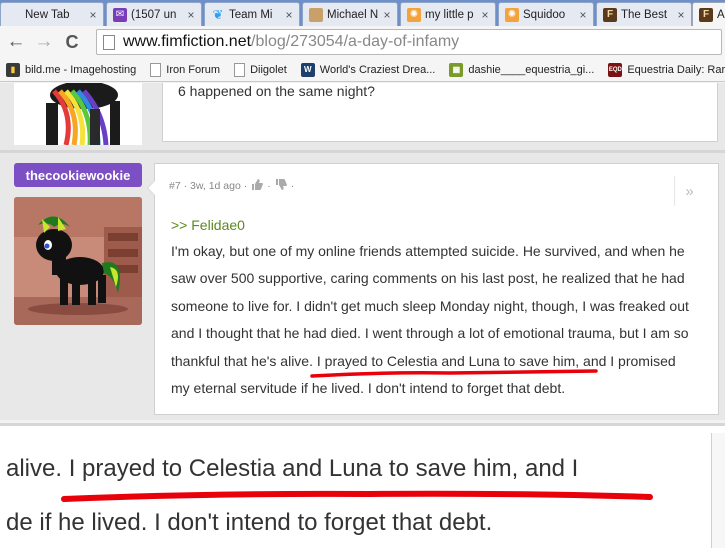  Describe the element at coordinates (208, 225) in the screenshot. I see `quote-link: >> Felidae0` at that location.